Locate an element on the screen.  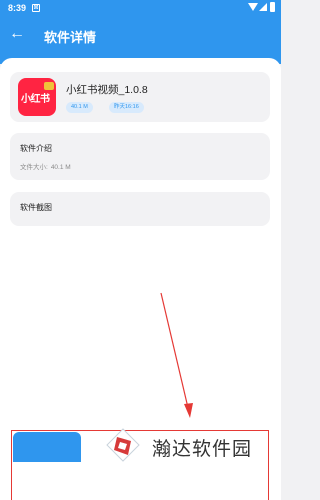
status-bar: 8:39 ⊠ is located at coordinates (140, 9).